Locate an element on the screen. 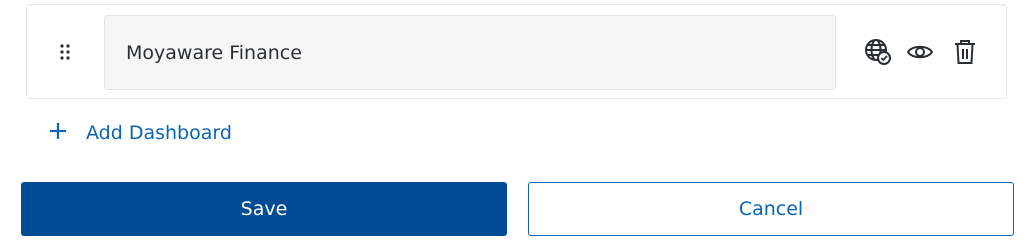 This screenshot has height=243, width=1029. plus-icon is located at coordinates (58, 133).